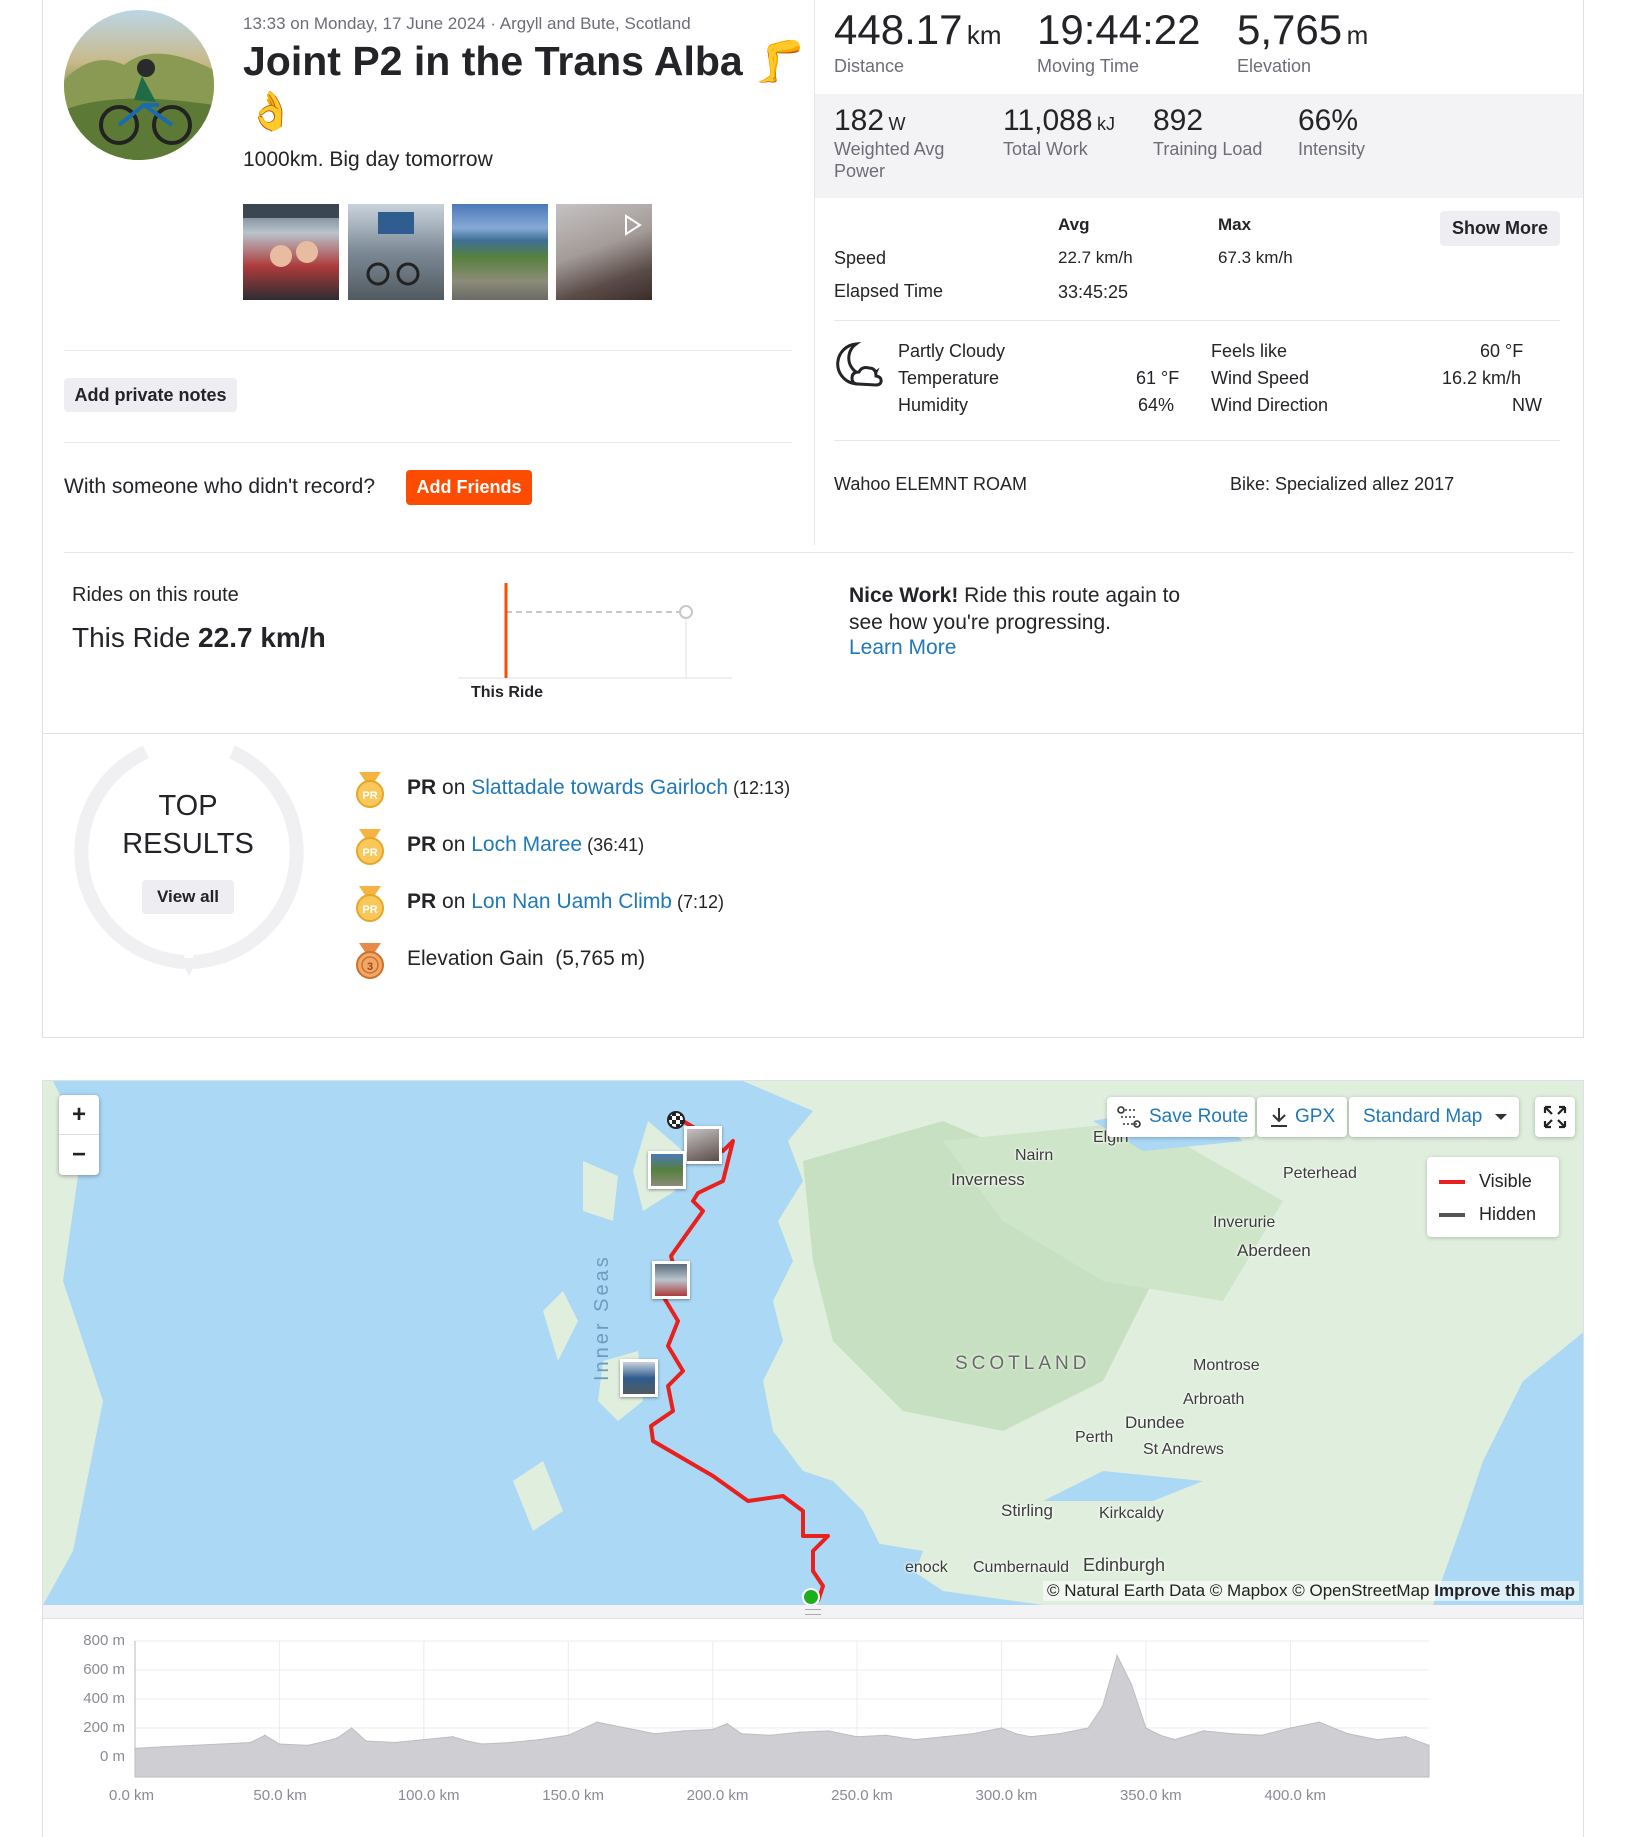  I want to click on segment-link: Slattadale towards Gairloch, so click(599, 787).